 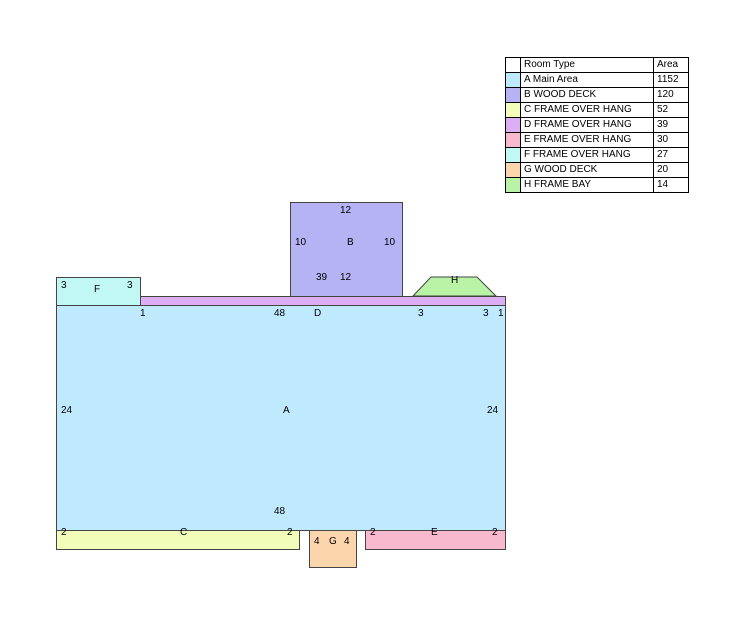 What do you see at coordinates (501, 313) in the screenshot?
I see `room-d-right-dim: 1` at bounding box center [501, 313].